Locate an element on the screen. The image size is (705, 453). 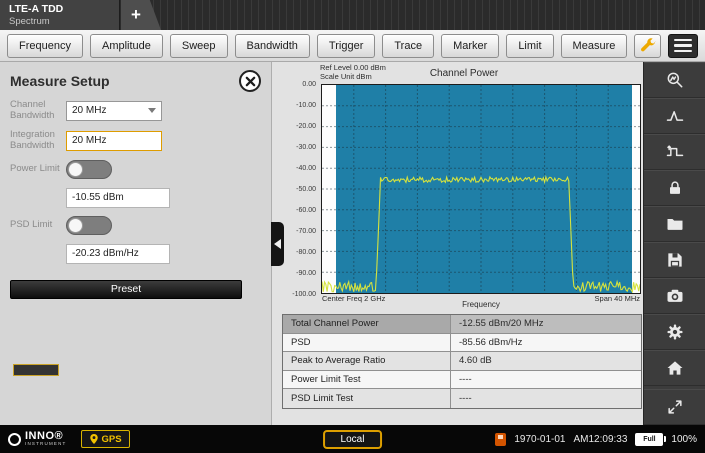
usb-icon is located at coordinates (501, 439).